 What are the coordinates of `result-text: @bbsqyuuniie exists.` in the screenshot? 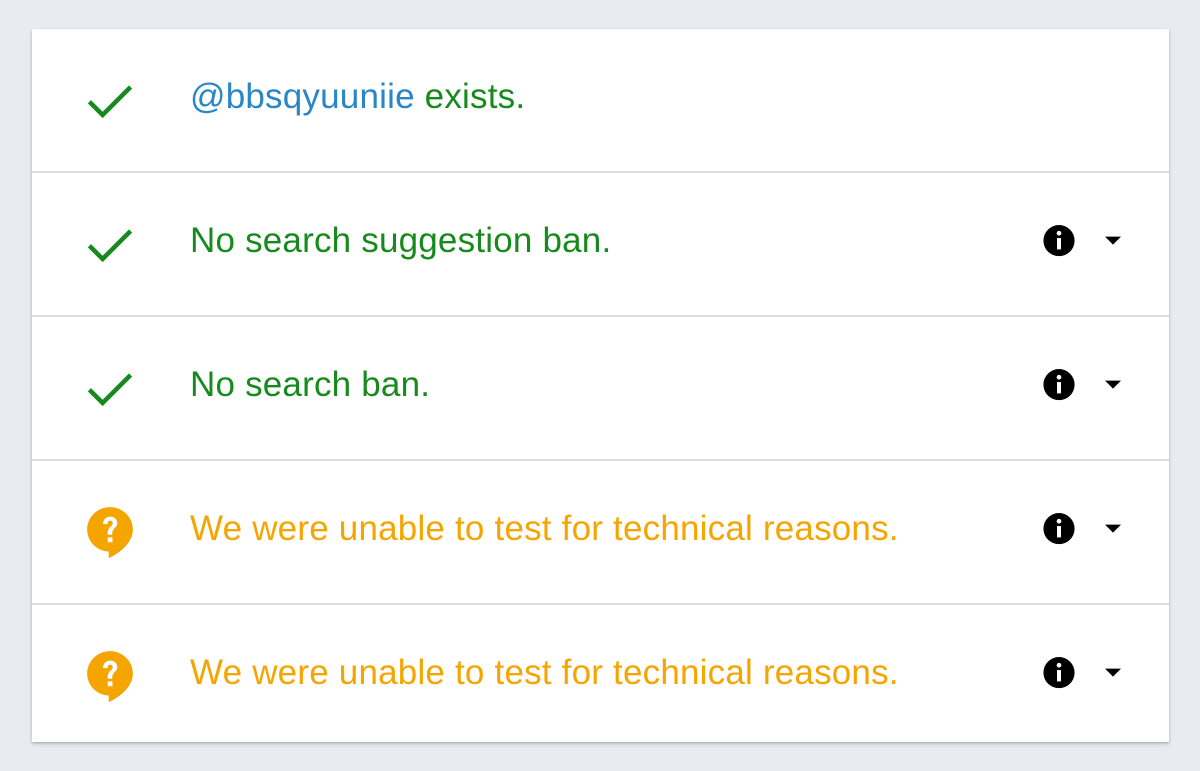 It's located at (357, 97).